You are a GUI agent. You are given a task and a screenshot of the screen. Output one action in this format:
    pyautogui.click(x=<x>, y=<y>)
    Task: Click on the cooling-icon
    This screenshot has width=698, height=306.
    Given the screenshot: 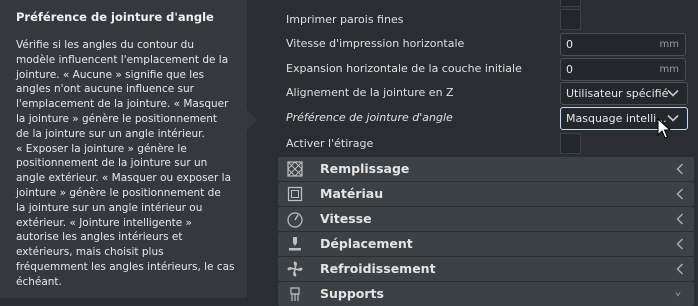 What is the action you would take?
    pyautogui.click(x=295, y=269)
    